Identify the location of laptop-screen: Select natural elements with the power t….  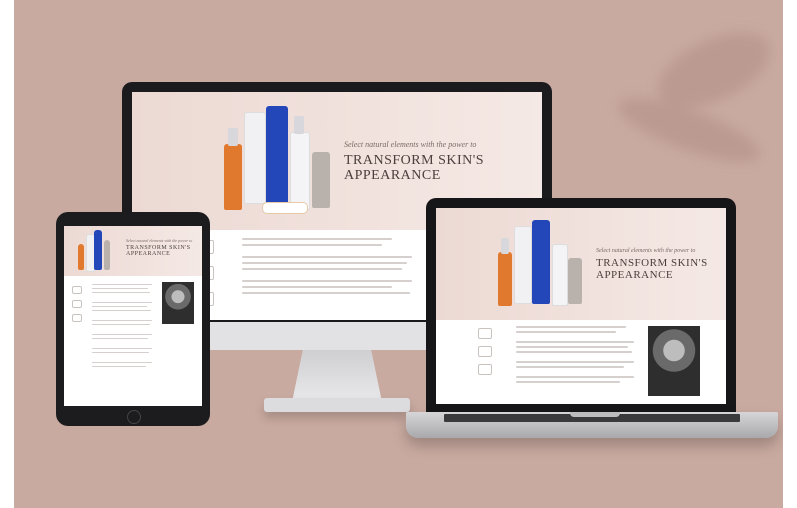
(581, 306).